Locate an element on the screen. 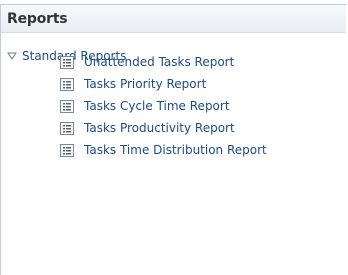 The image size is (348, 275). panel-title: Reports is located at coordinates (37, 19).